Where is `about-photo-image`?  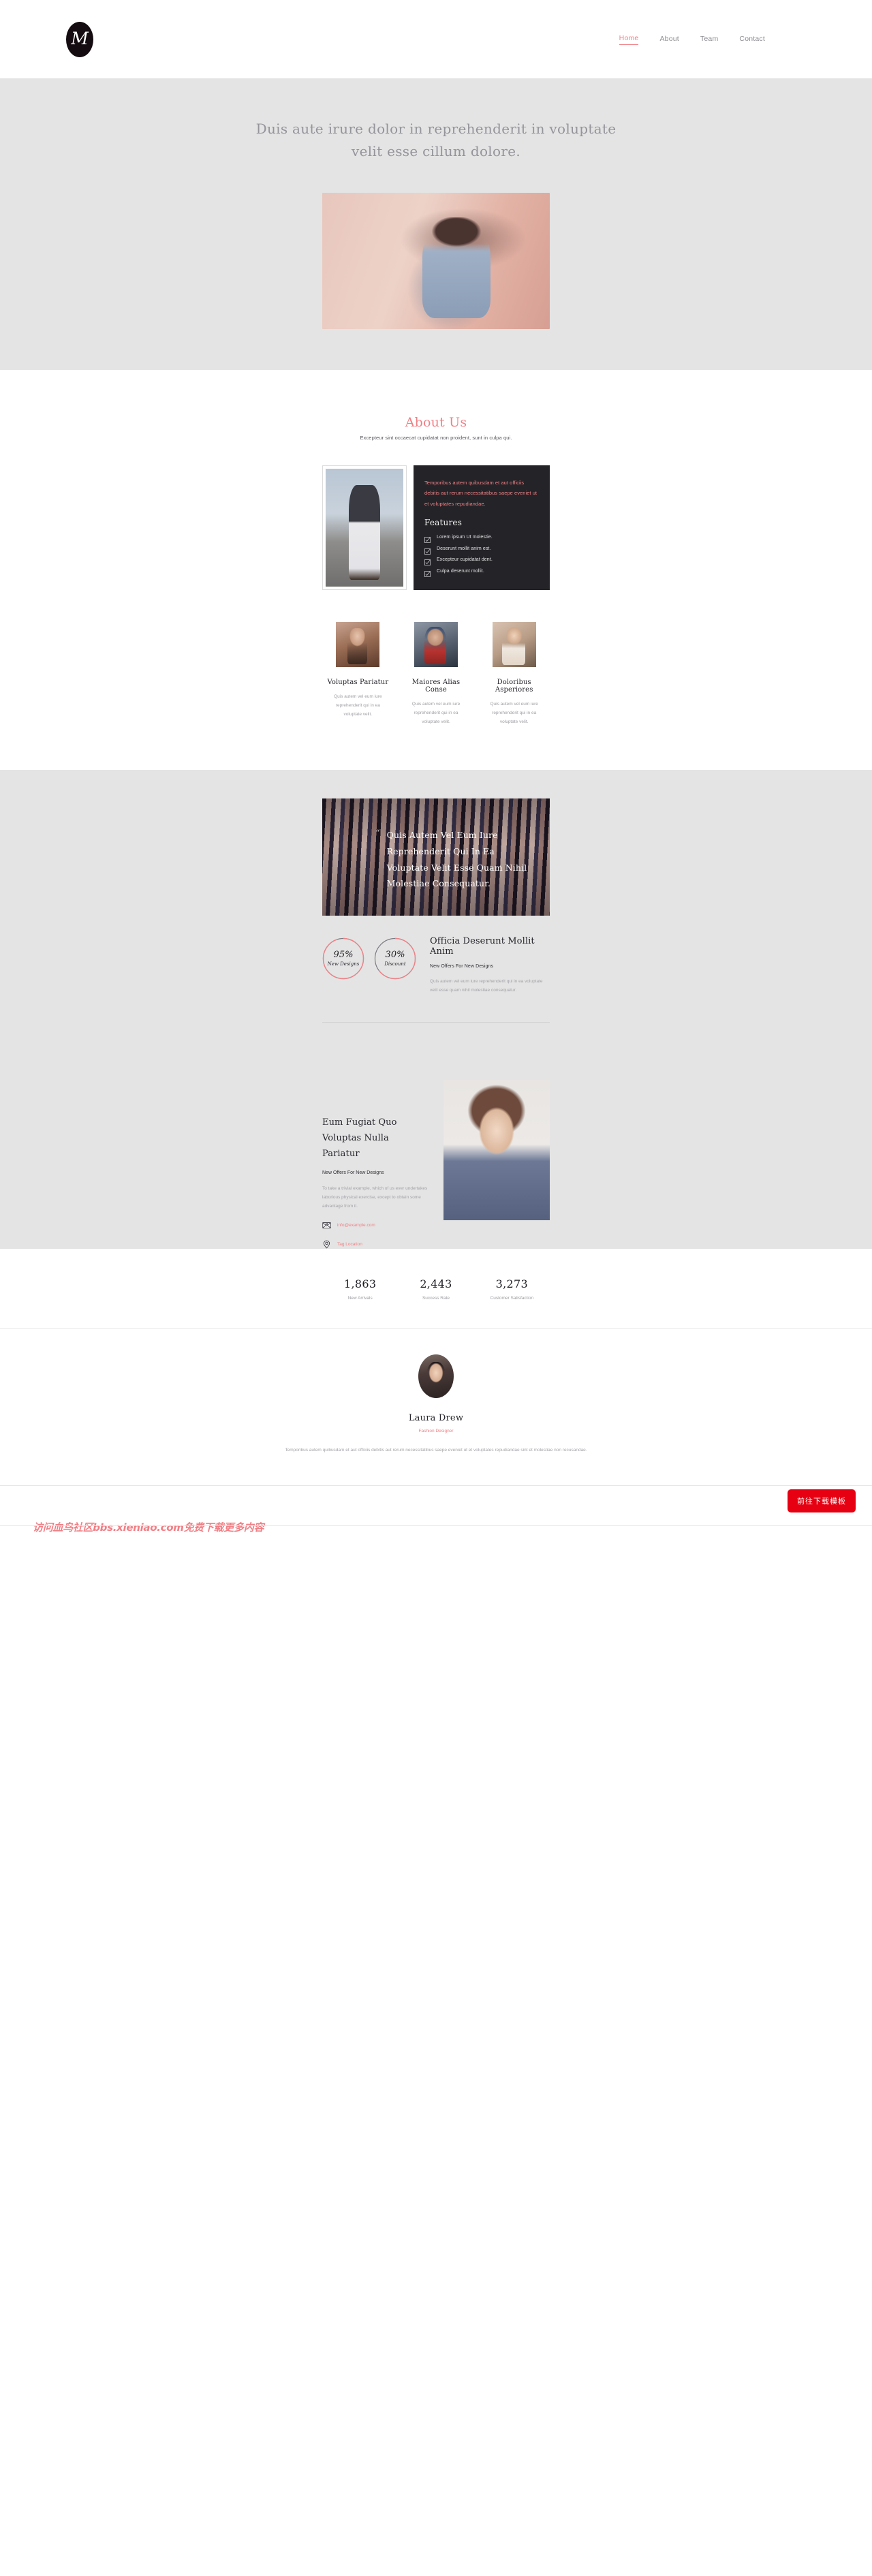 about-photo-image is located at coordinates (364, 528).